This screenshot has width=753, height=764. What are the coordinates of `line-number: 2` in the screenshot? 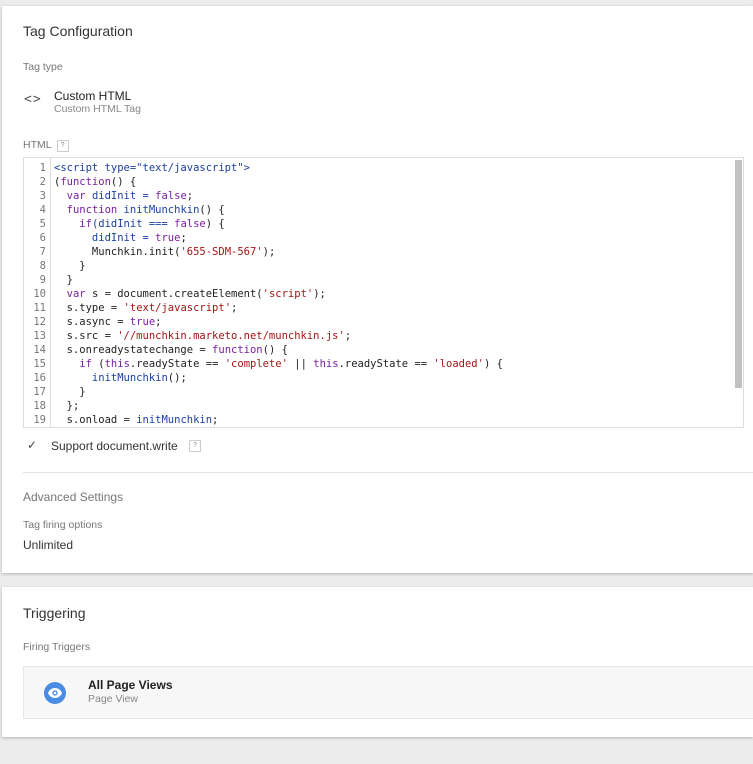 It's located at (42, 182).